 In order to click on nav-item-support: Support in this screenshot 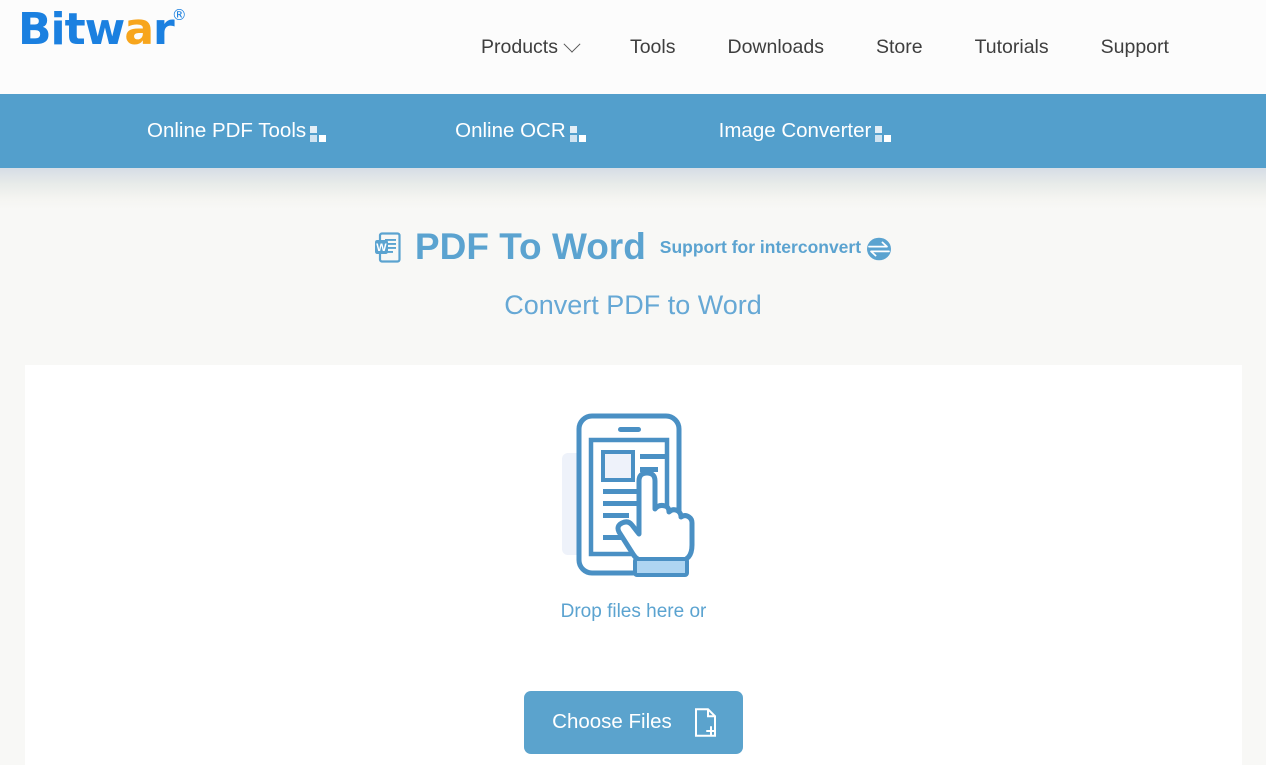, I will do `click(1135, 47)`.